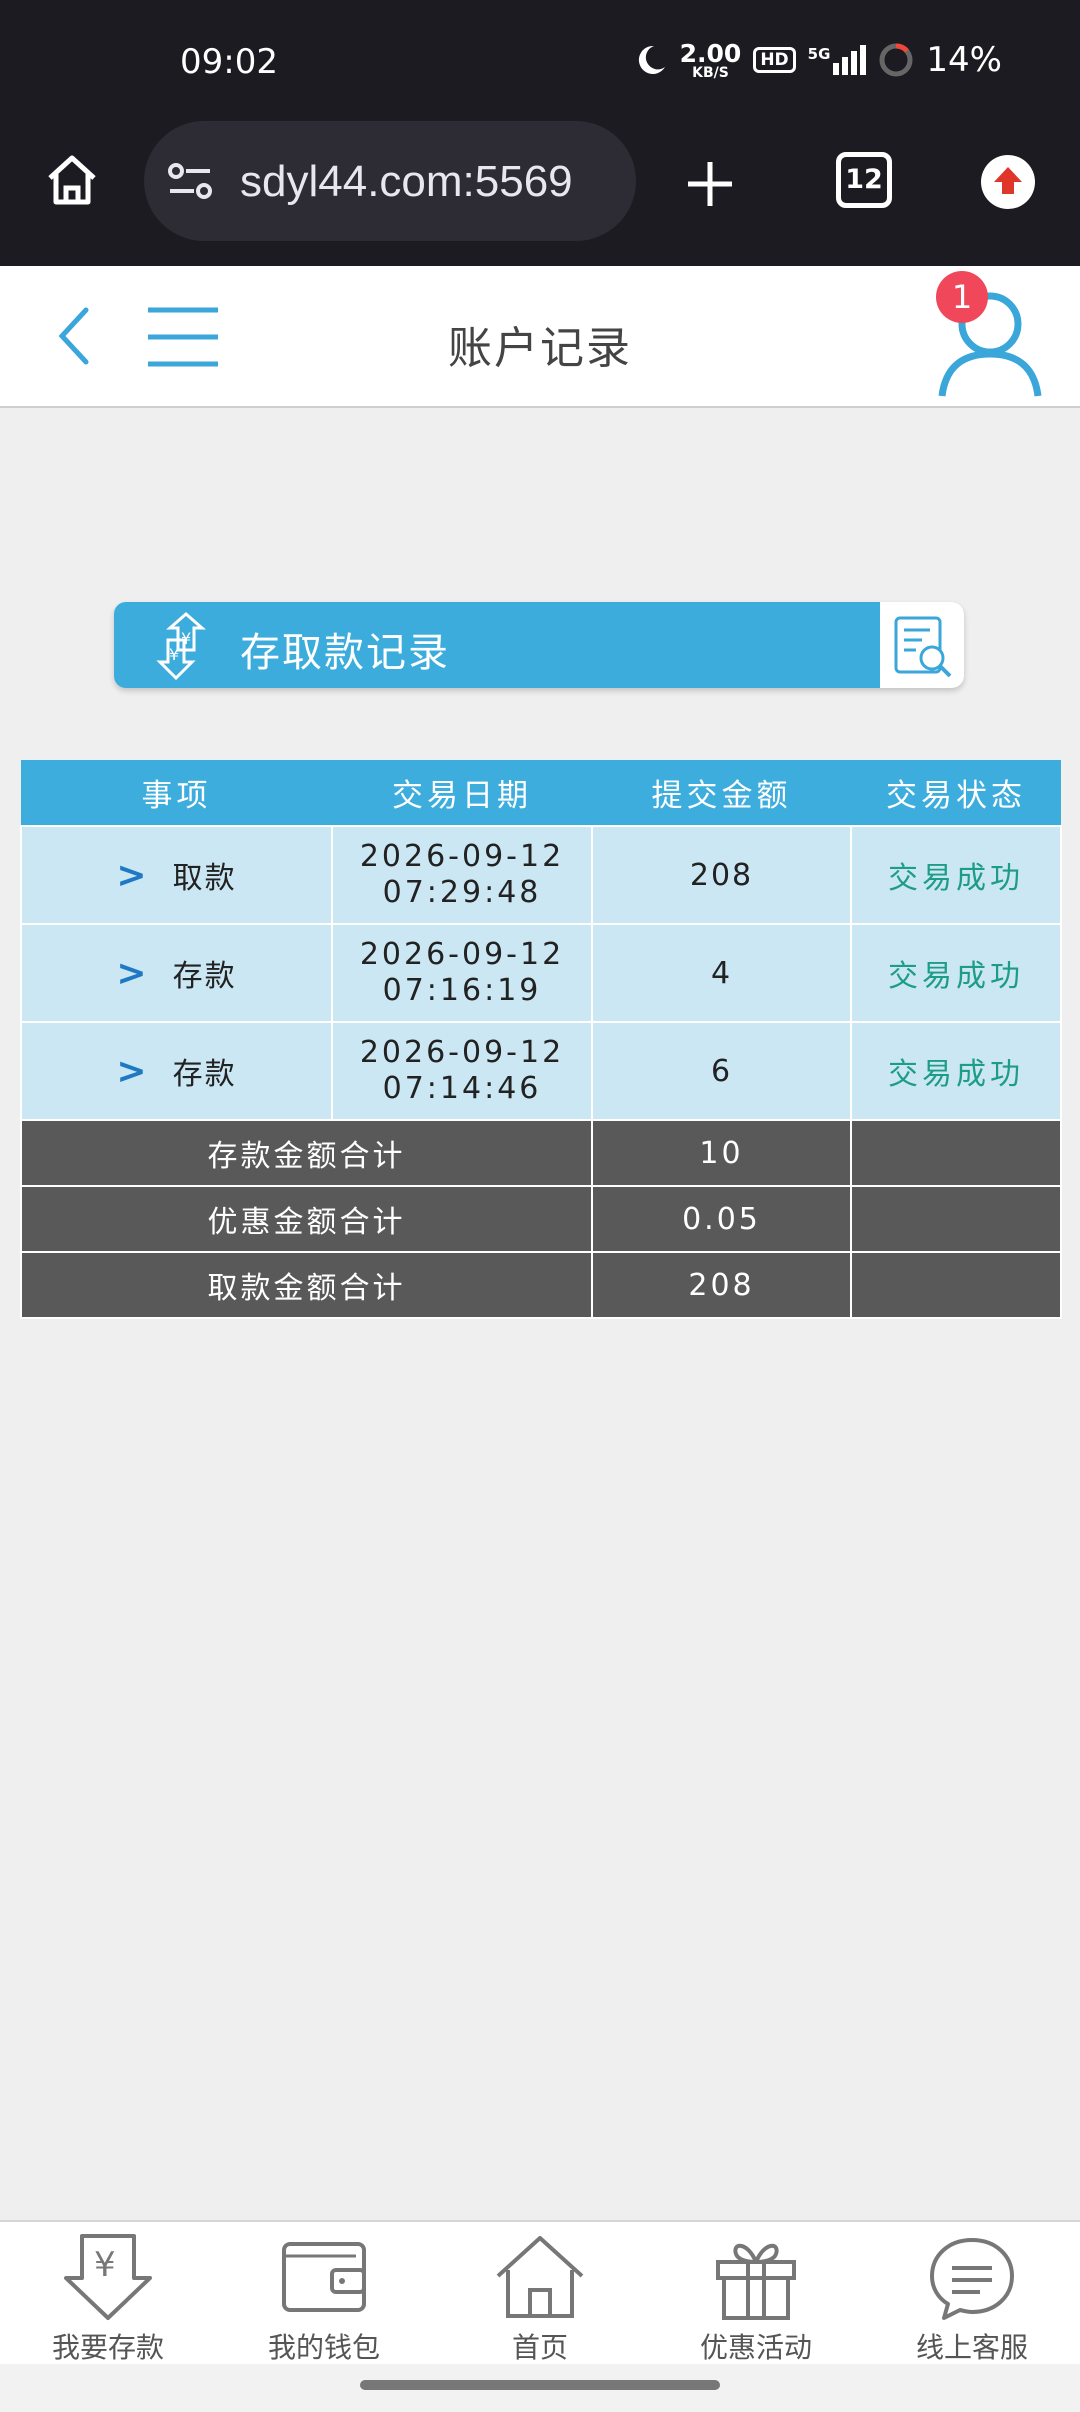 This screenshot has height=2412, width=1080. I want to click on time-text: 07:16:19, so click(462, 990).